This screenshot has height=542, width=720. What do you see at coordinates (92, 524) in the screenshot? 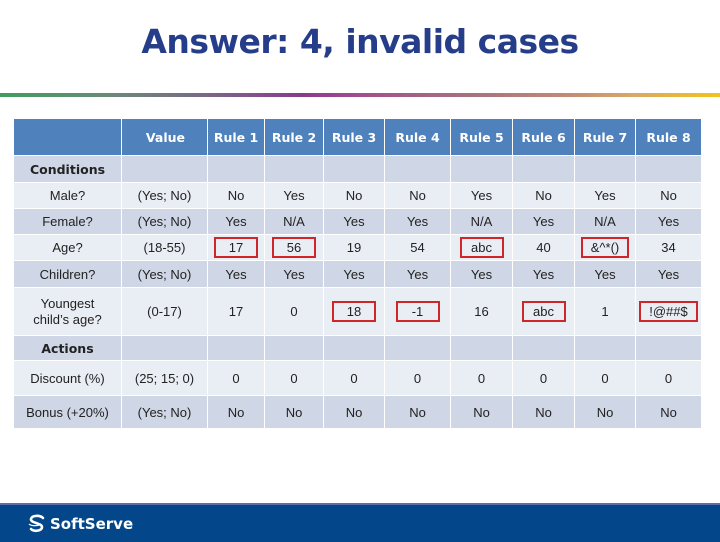
I see `logo-text: SoftServe` at bounding box center [92, 524].